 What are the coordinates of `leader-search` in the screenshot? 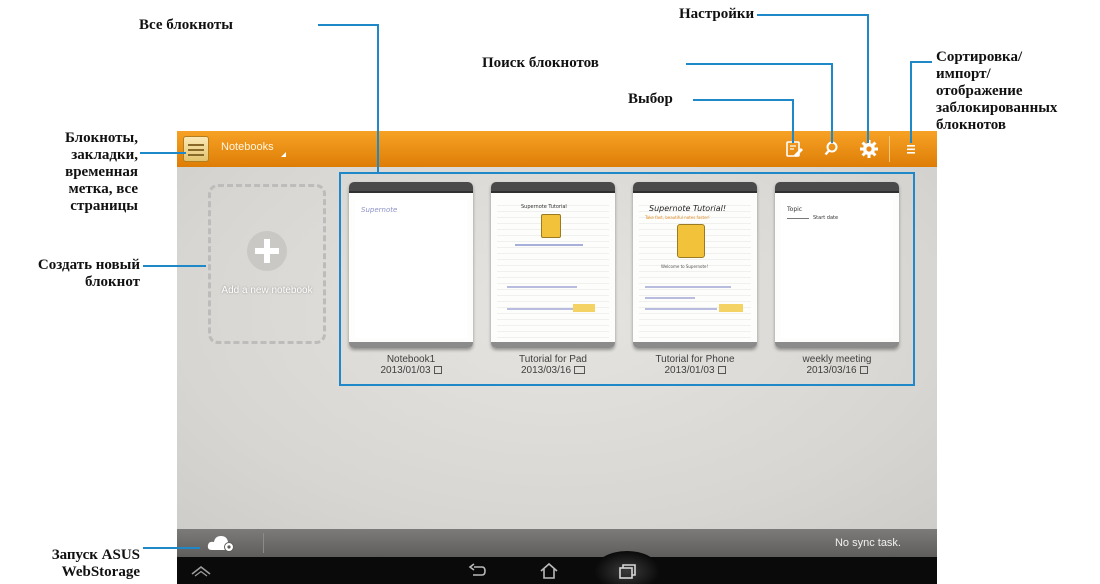 It's located at (759, 103).